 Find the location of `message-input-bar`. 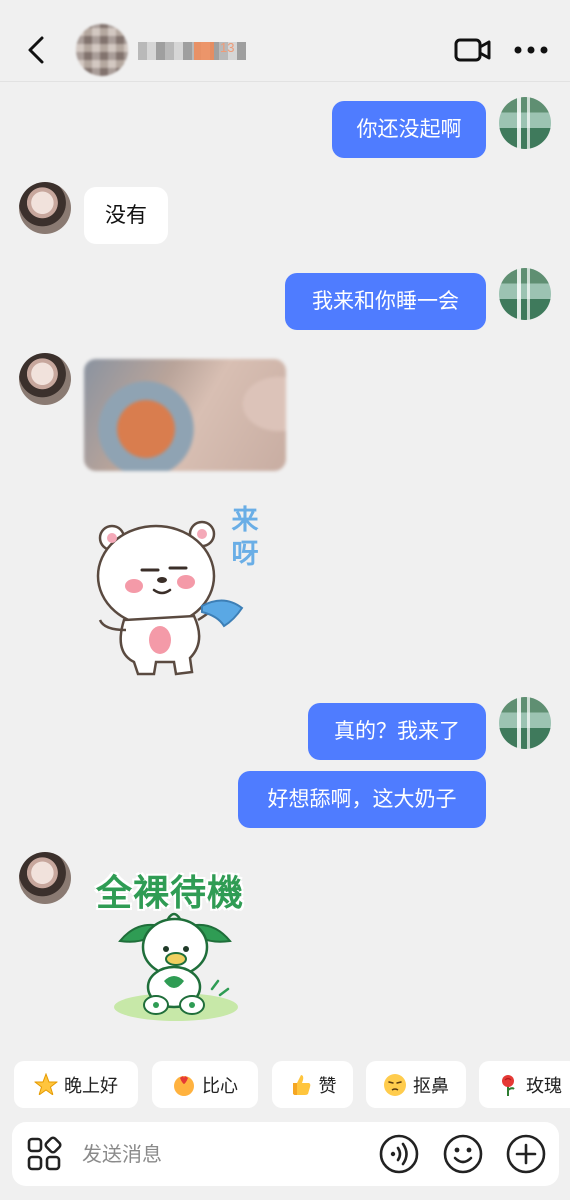

message-input-bar is located at coordinates (285, 1154).